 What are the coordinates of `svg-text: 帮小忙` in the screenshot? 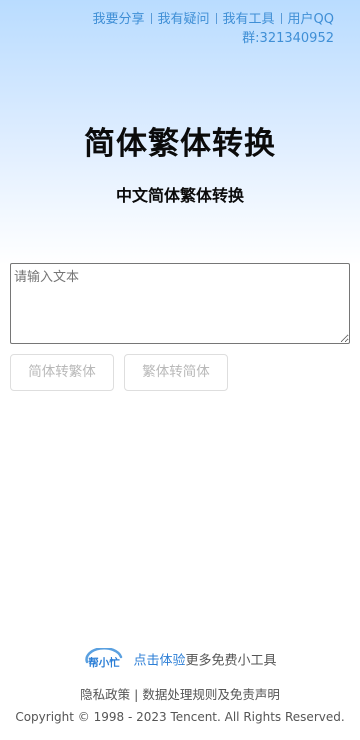 It's located at (105, 662).